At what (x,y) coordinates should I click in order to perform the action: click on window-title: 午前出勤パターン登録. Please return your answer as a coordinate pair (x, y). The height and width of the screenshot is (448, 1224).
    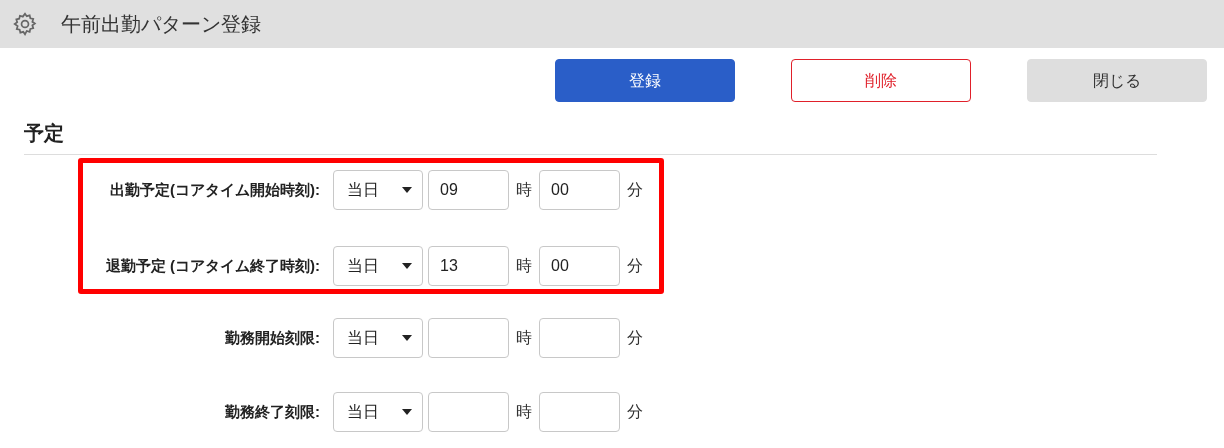
    Looking at the image, I should click on (161, 24).